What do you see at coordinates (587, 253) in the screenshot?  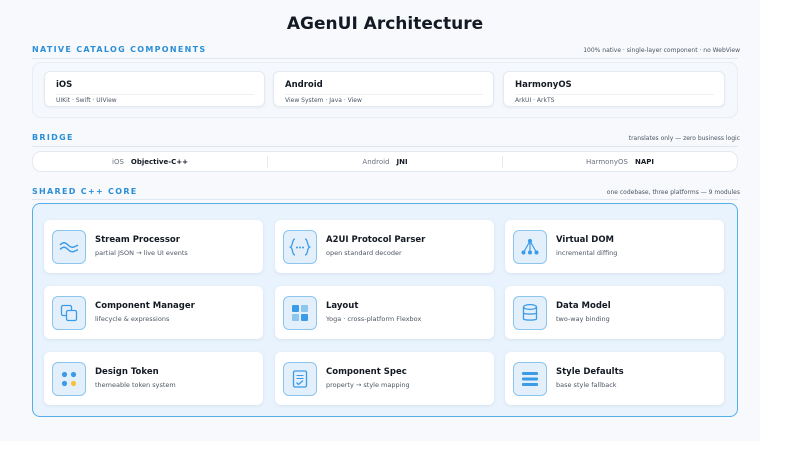 I see `module-desc: incremental diffing` at bounding box center [587, 253].